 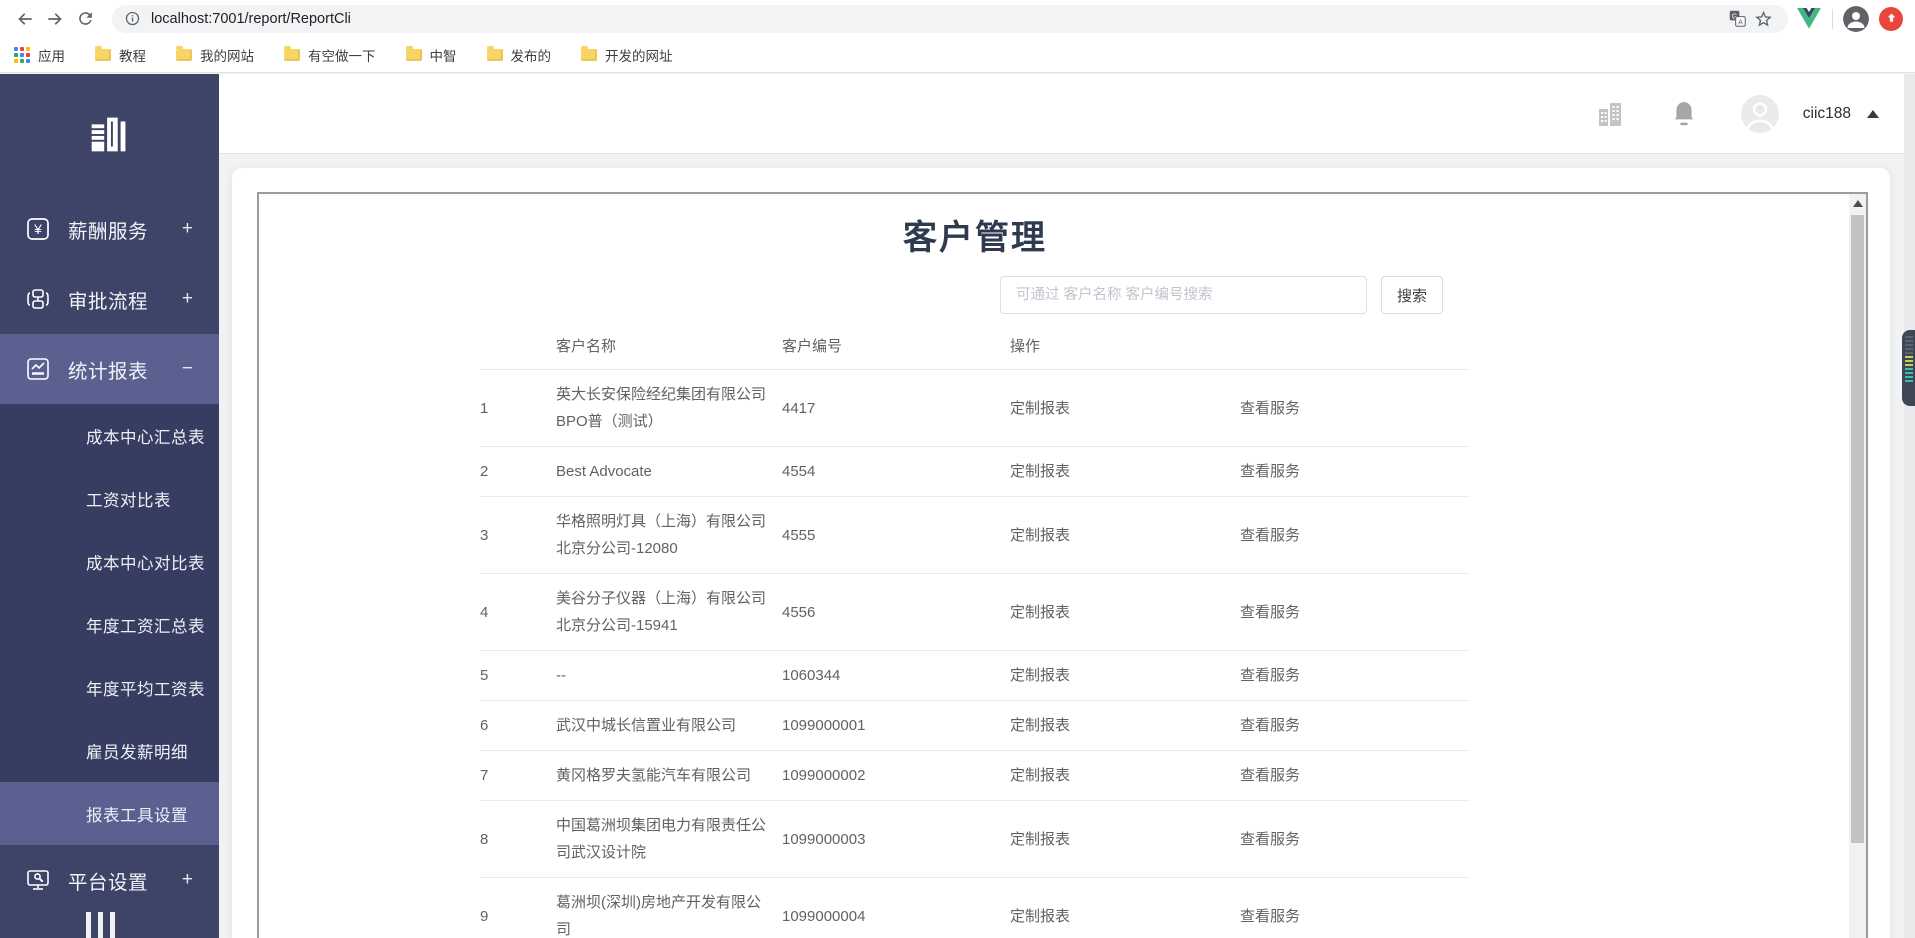 I want to click on row-index: 1, so click(x=518, y=408).